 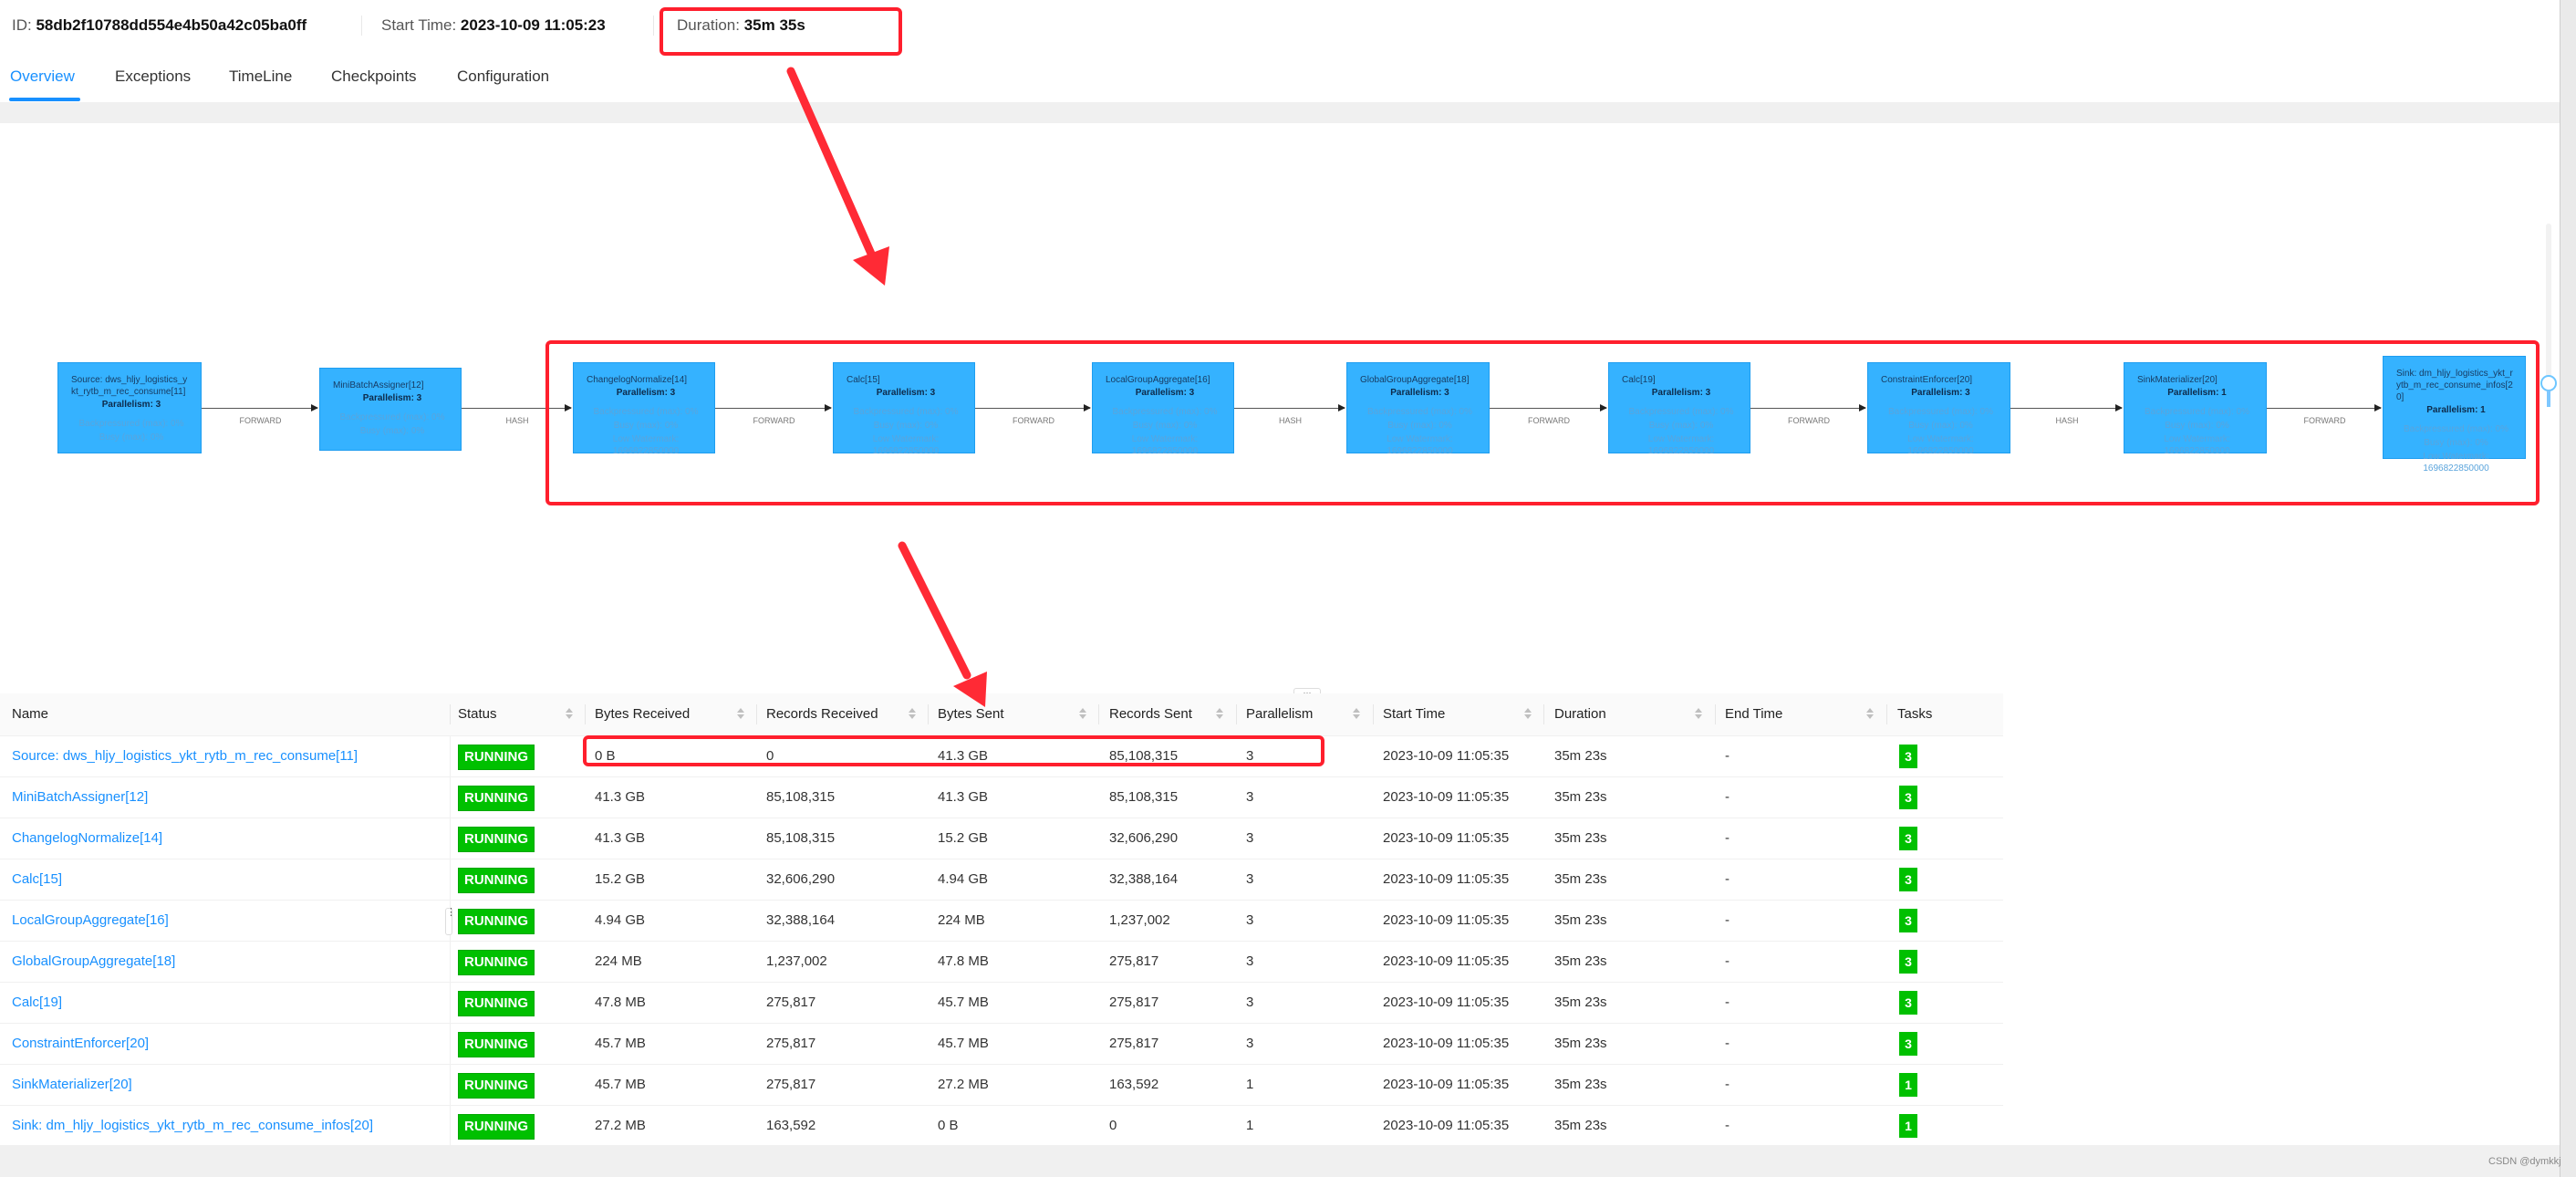 What do you see at coordinates (796, 961) in the screenshot?
I see `cell-records-received: 1,237,002` at bounding box center [796, 961].